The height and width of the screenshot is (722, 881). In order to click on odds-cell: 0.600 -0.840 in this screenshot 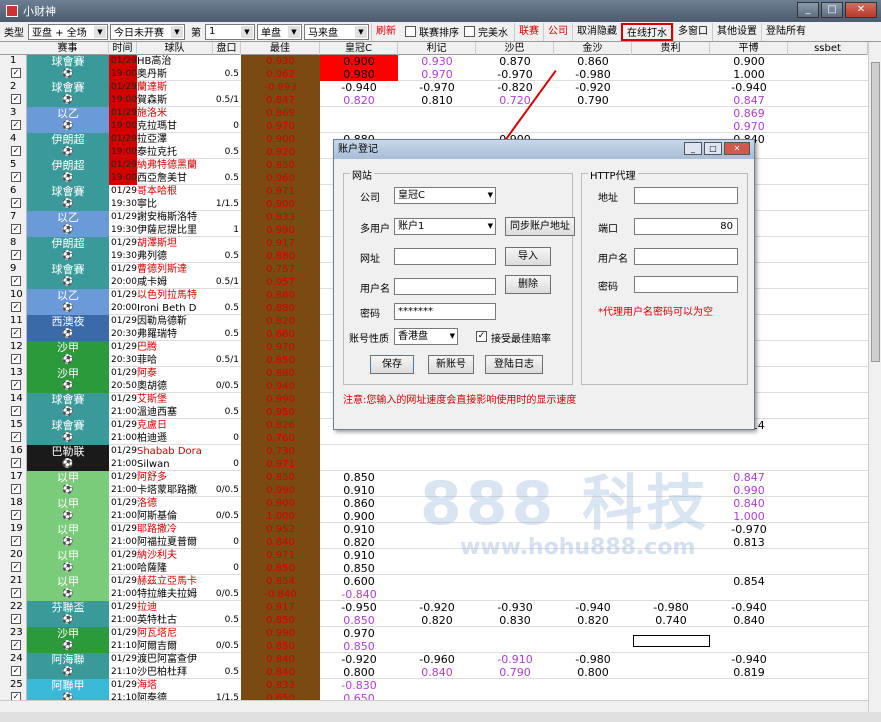, I will do `click(359, 588)`.